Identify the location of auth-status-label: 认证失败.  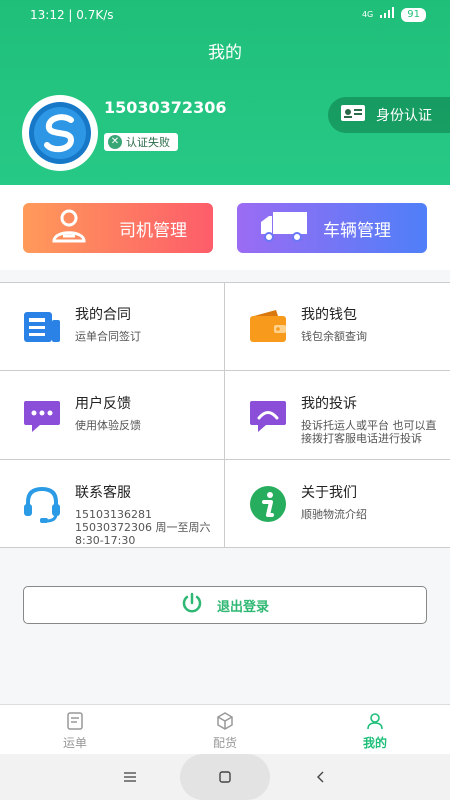
(148, 142).